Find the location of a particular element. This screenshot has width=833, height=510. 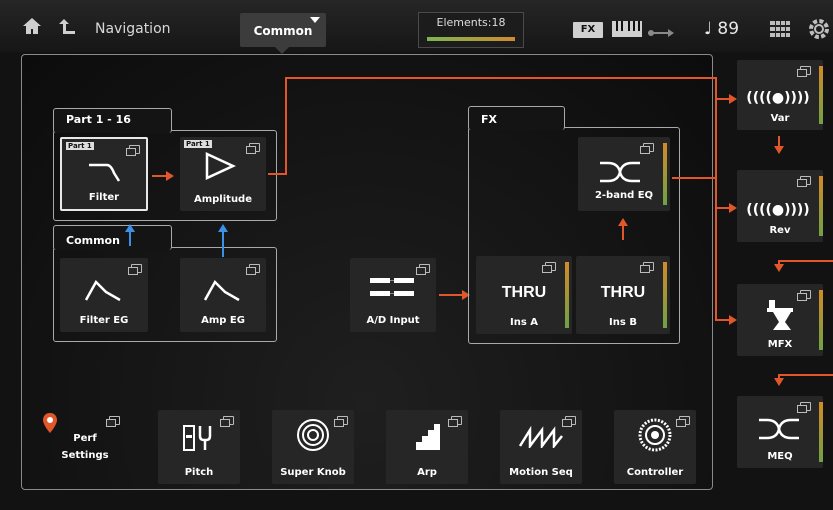

var-tile: ((((●)))) Var is located at coordinates (780, 95).